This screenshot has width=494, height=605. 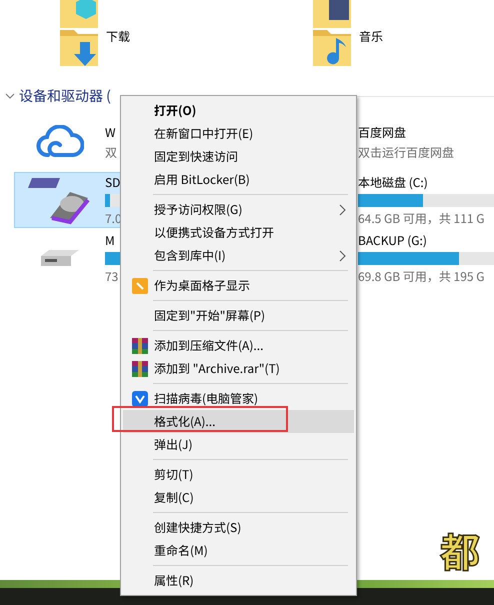 I want to click on drive-detail: 73, so click(x=111, y=276).